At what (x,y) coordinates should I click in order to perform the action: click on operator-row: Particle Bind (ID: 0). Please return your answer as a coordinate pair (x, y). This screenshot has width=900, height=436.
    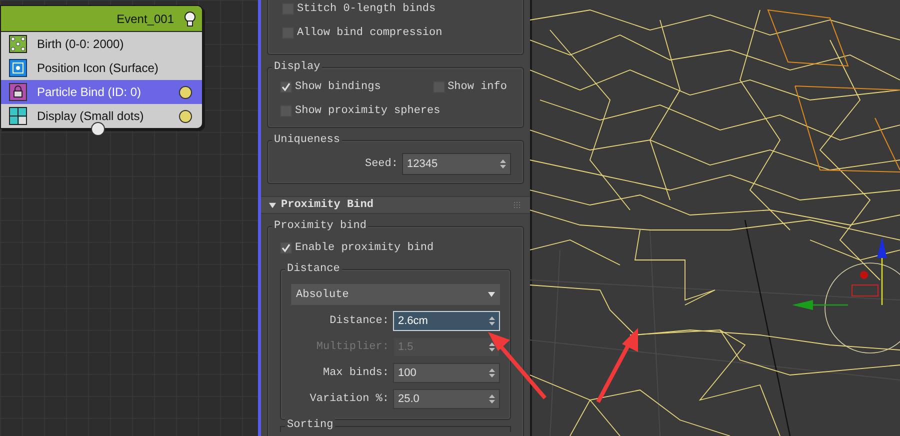
    Looking at the image, I should click on (101, 92).